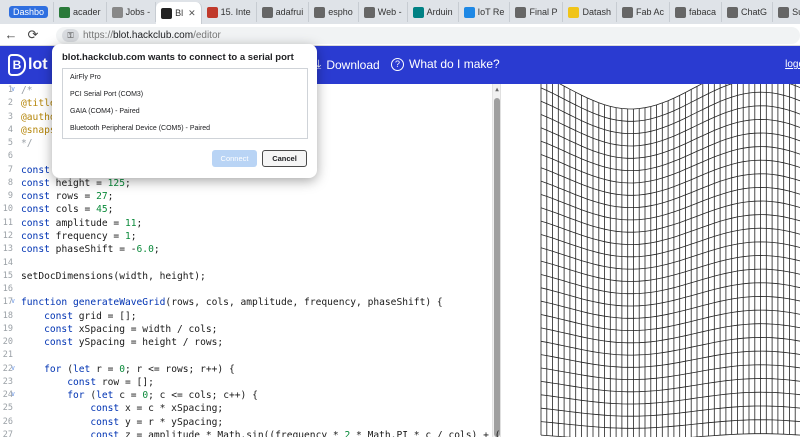  What do you see at coordinates (179, 13) in the screenshot?
I see `browser-tab: Bl ✕` at bounding box center [179, 13].